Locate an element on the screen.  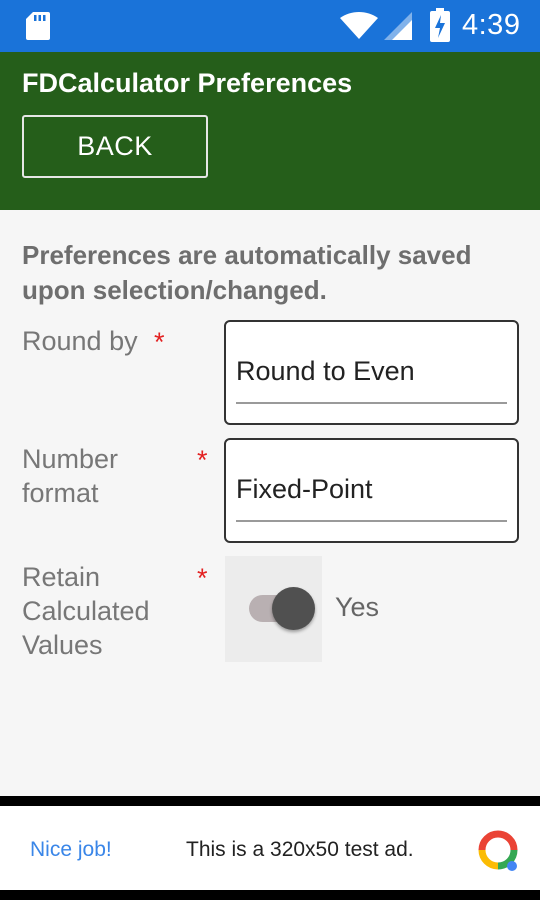
toggle-thumb is located at coordinates (293, 608).